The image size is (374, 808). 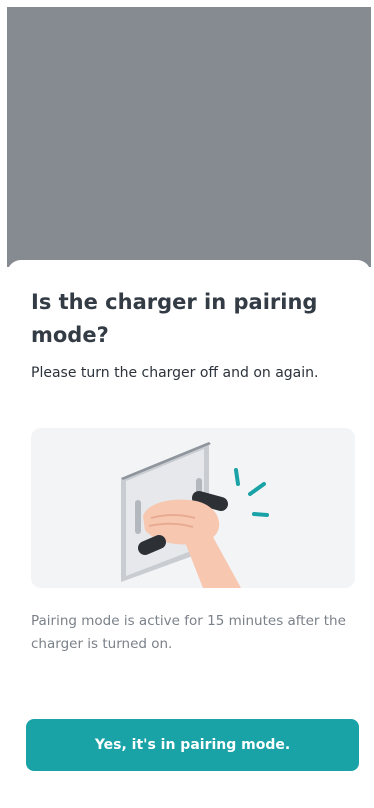 What do you see at coordinates (174, 318) in the screenshot?
I see `sheet-title: Is the charger in pairing mode?` at bounding box center [174, 318].